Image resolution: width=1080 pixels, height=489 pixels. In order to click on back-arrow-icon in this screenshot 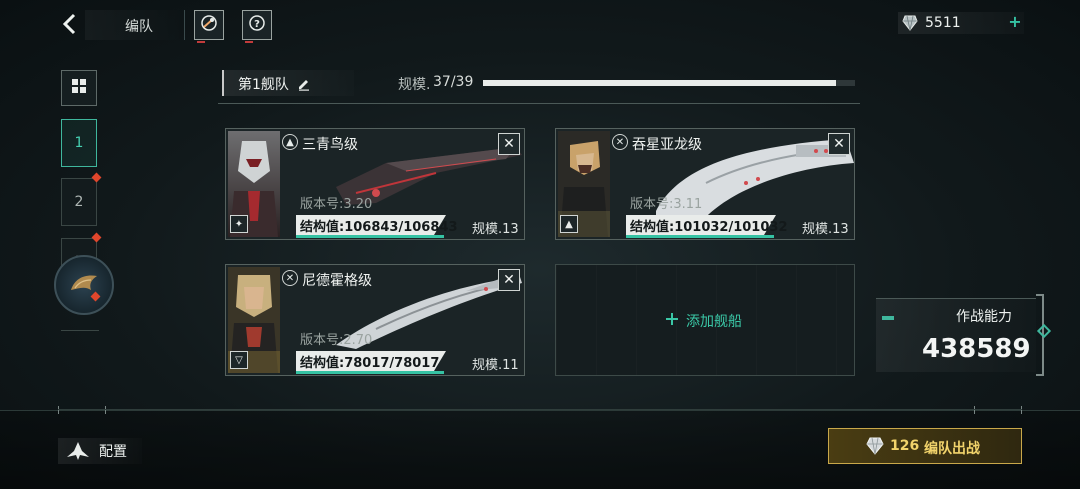, I will do `click(70, 24)`.